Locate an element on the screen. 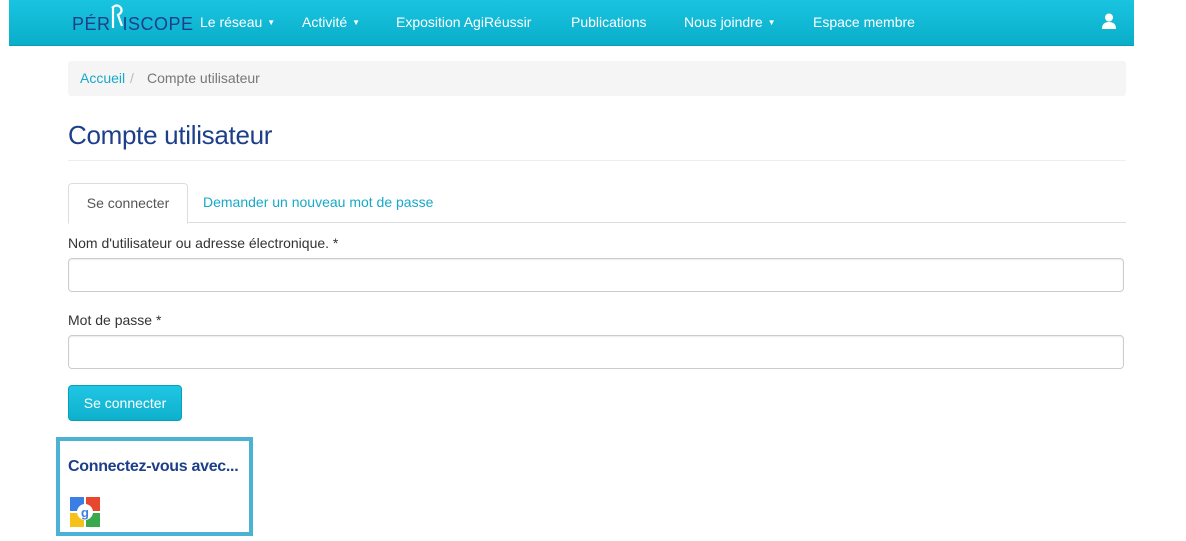 This screenshot has height=541, width=1186. password-label: Mot de passe * is located at coordinates (115, 320).